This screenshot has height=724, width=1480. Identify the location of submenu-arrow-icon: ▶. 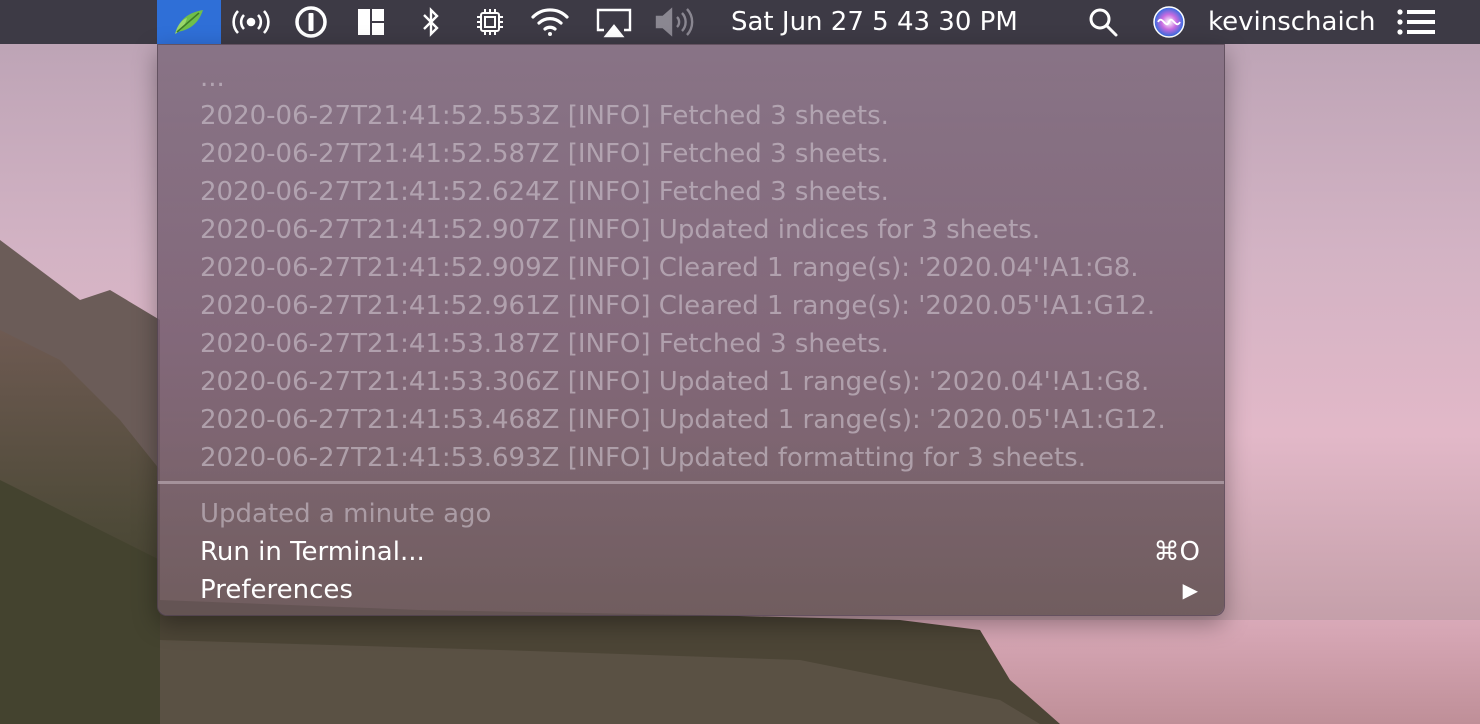
(1190, 590).